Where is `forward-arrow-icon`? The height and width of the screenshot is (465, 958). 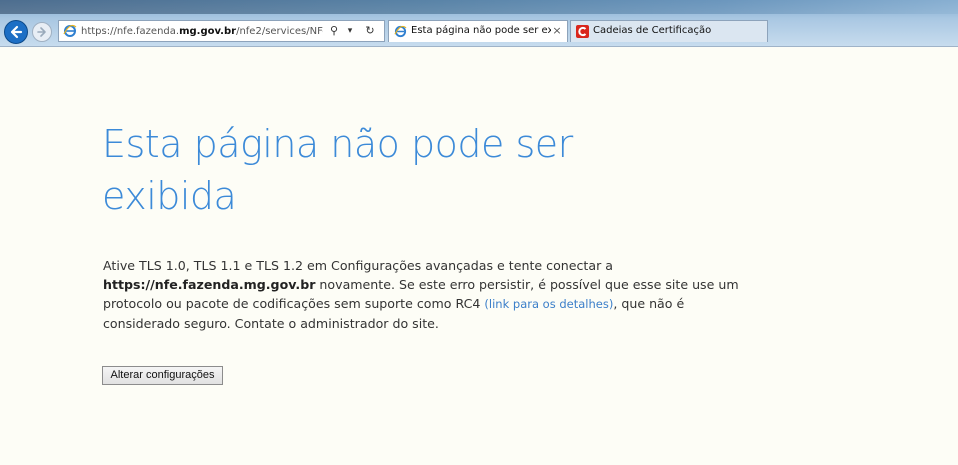
forward-arrow-icon is located at coordinates (41, 32).